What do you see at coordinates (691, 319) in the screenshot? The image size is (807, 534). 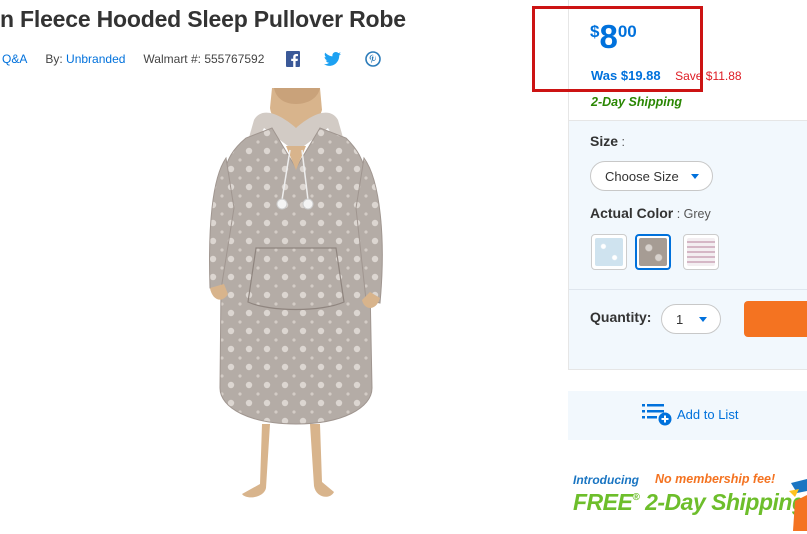 I see `quantity-select: 1` at bounding box center [691, 319].